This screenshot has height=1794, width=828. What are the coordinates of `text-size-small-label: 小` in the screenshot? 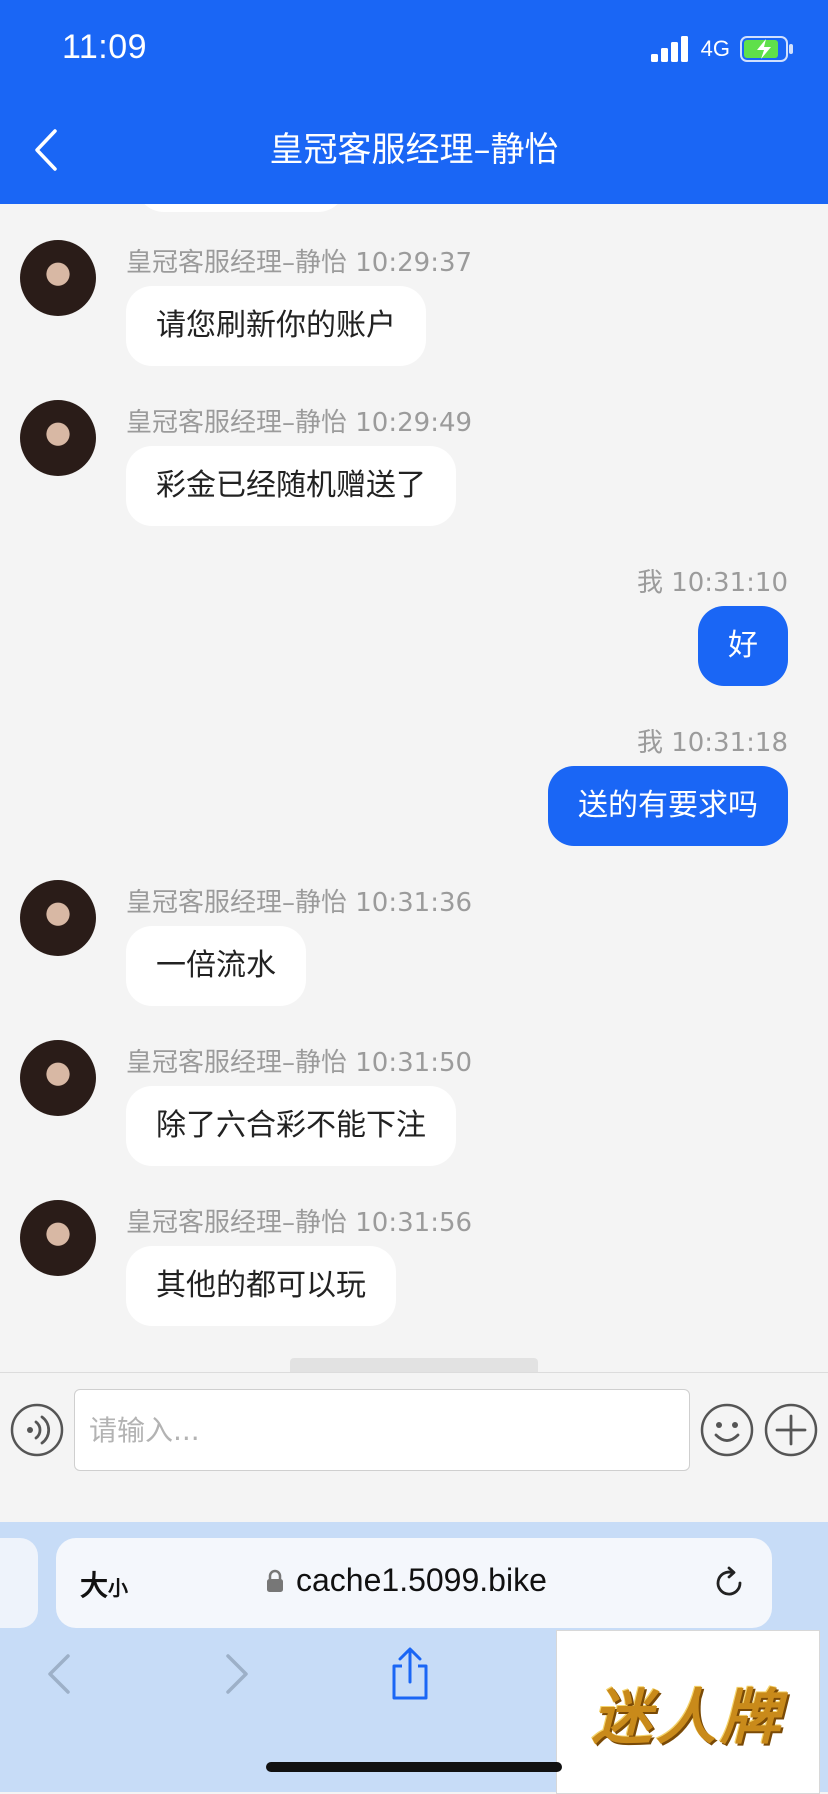 It's located at (118, 1588).